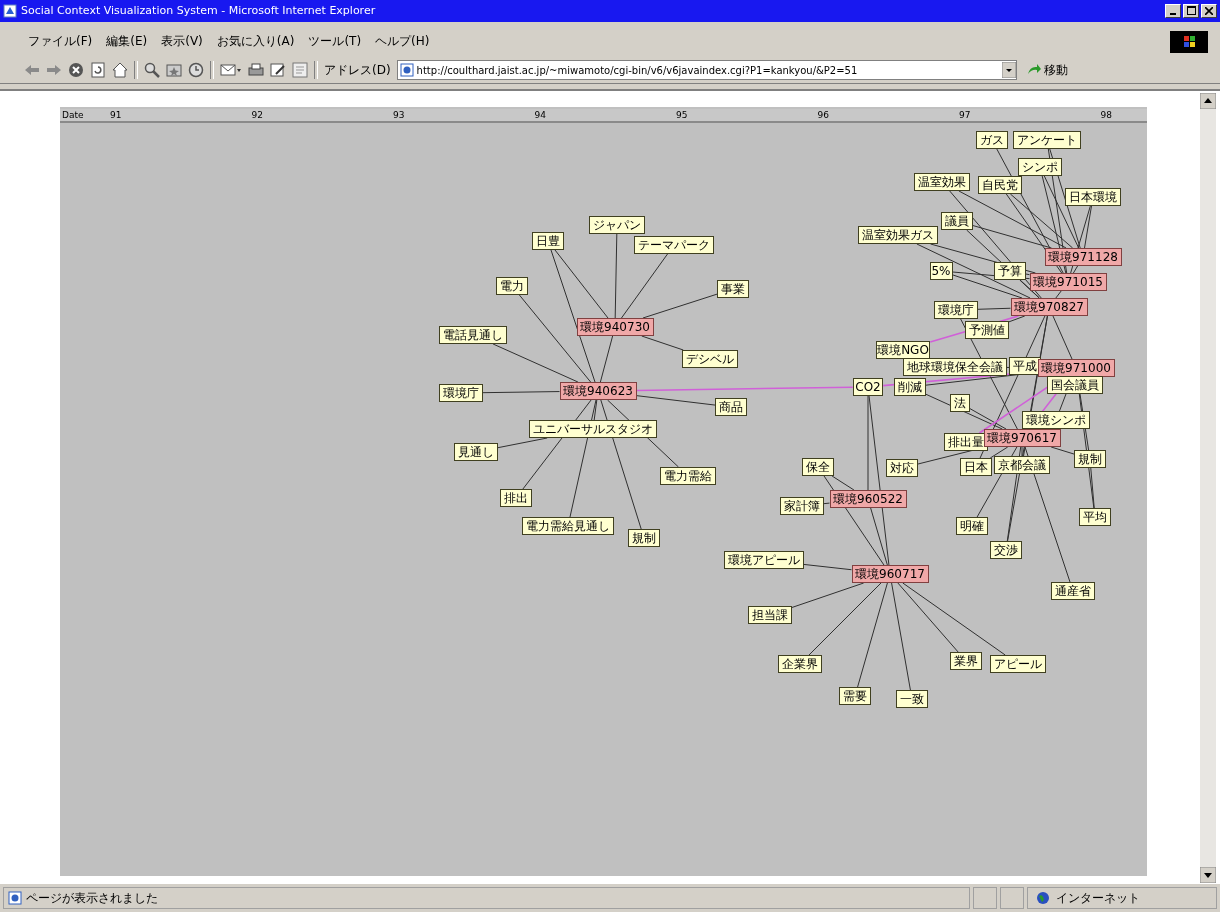  Describe the element at coordinates (152, 70) in the screenshot. I see `search-icon` at that location.